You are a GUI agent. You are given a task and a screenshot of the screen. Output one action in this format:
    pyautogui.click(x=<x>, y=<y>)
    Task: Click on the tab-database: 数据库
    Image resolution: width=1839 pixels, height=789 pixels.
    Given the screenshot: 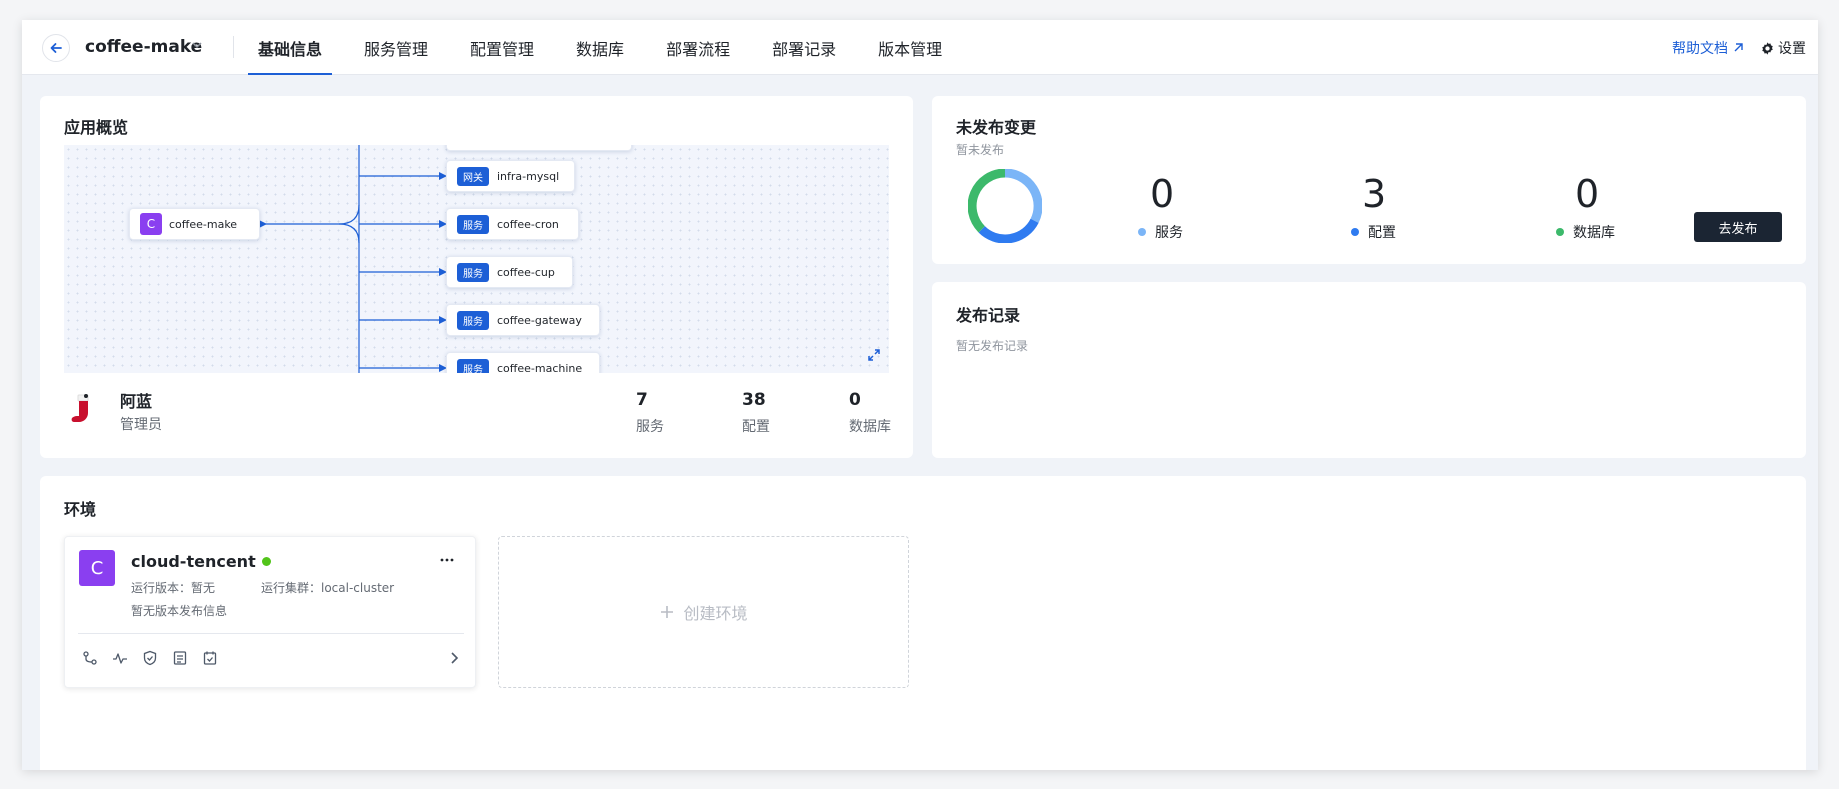 What is the action you would take?
    pyautogui.click(x=600, y=47)
    